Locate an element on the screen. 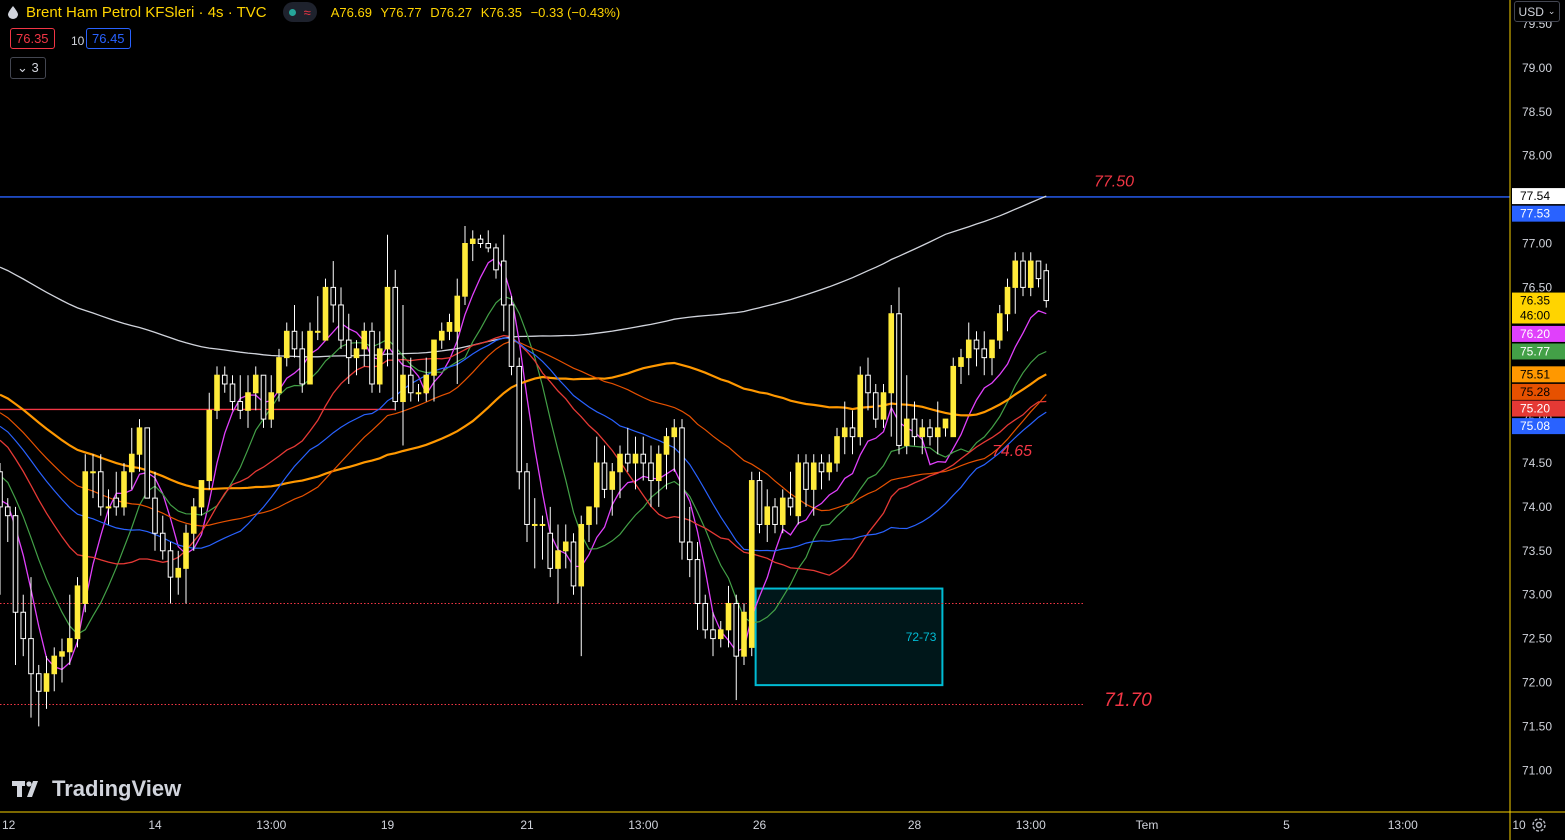 Image resolution: width=1565 pixels, height=840 pixels. market-status: ≈ is located at coordinates (299, 12).